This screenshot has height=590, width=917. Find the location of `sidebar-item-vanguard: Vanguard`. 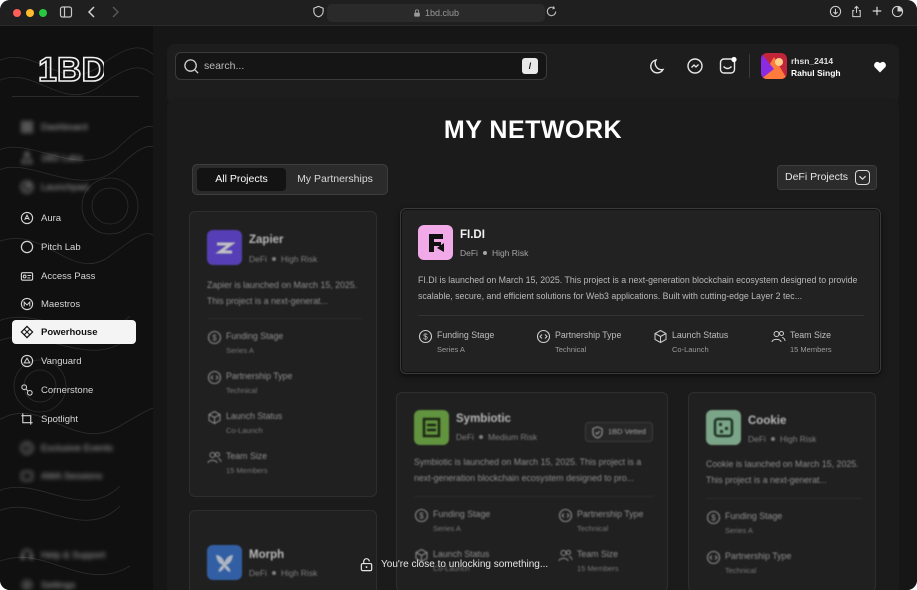

sidebar-item-vanguard: Vanguard is located at coordinates (74, 361).